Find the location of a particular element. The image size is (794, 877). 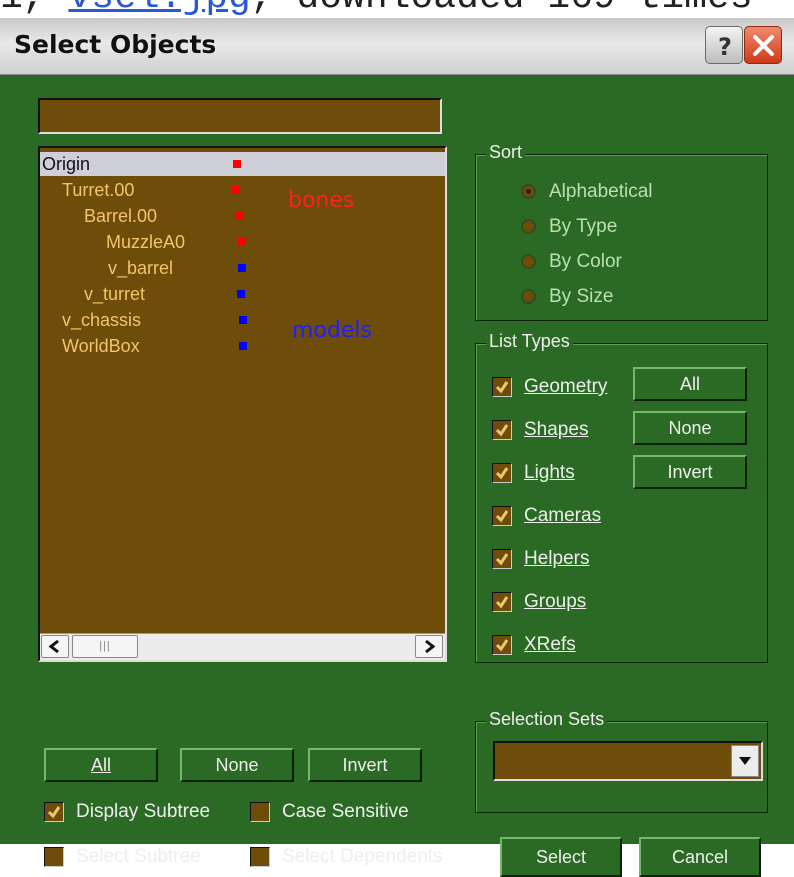

horizontal-scrollbar: ||| is located at coordinates (242, 646).